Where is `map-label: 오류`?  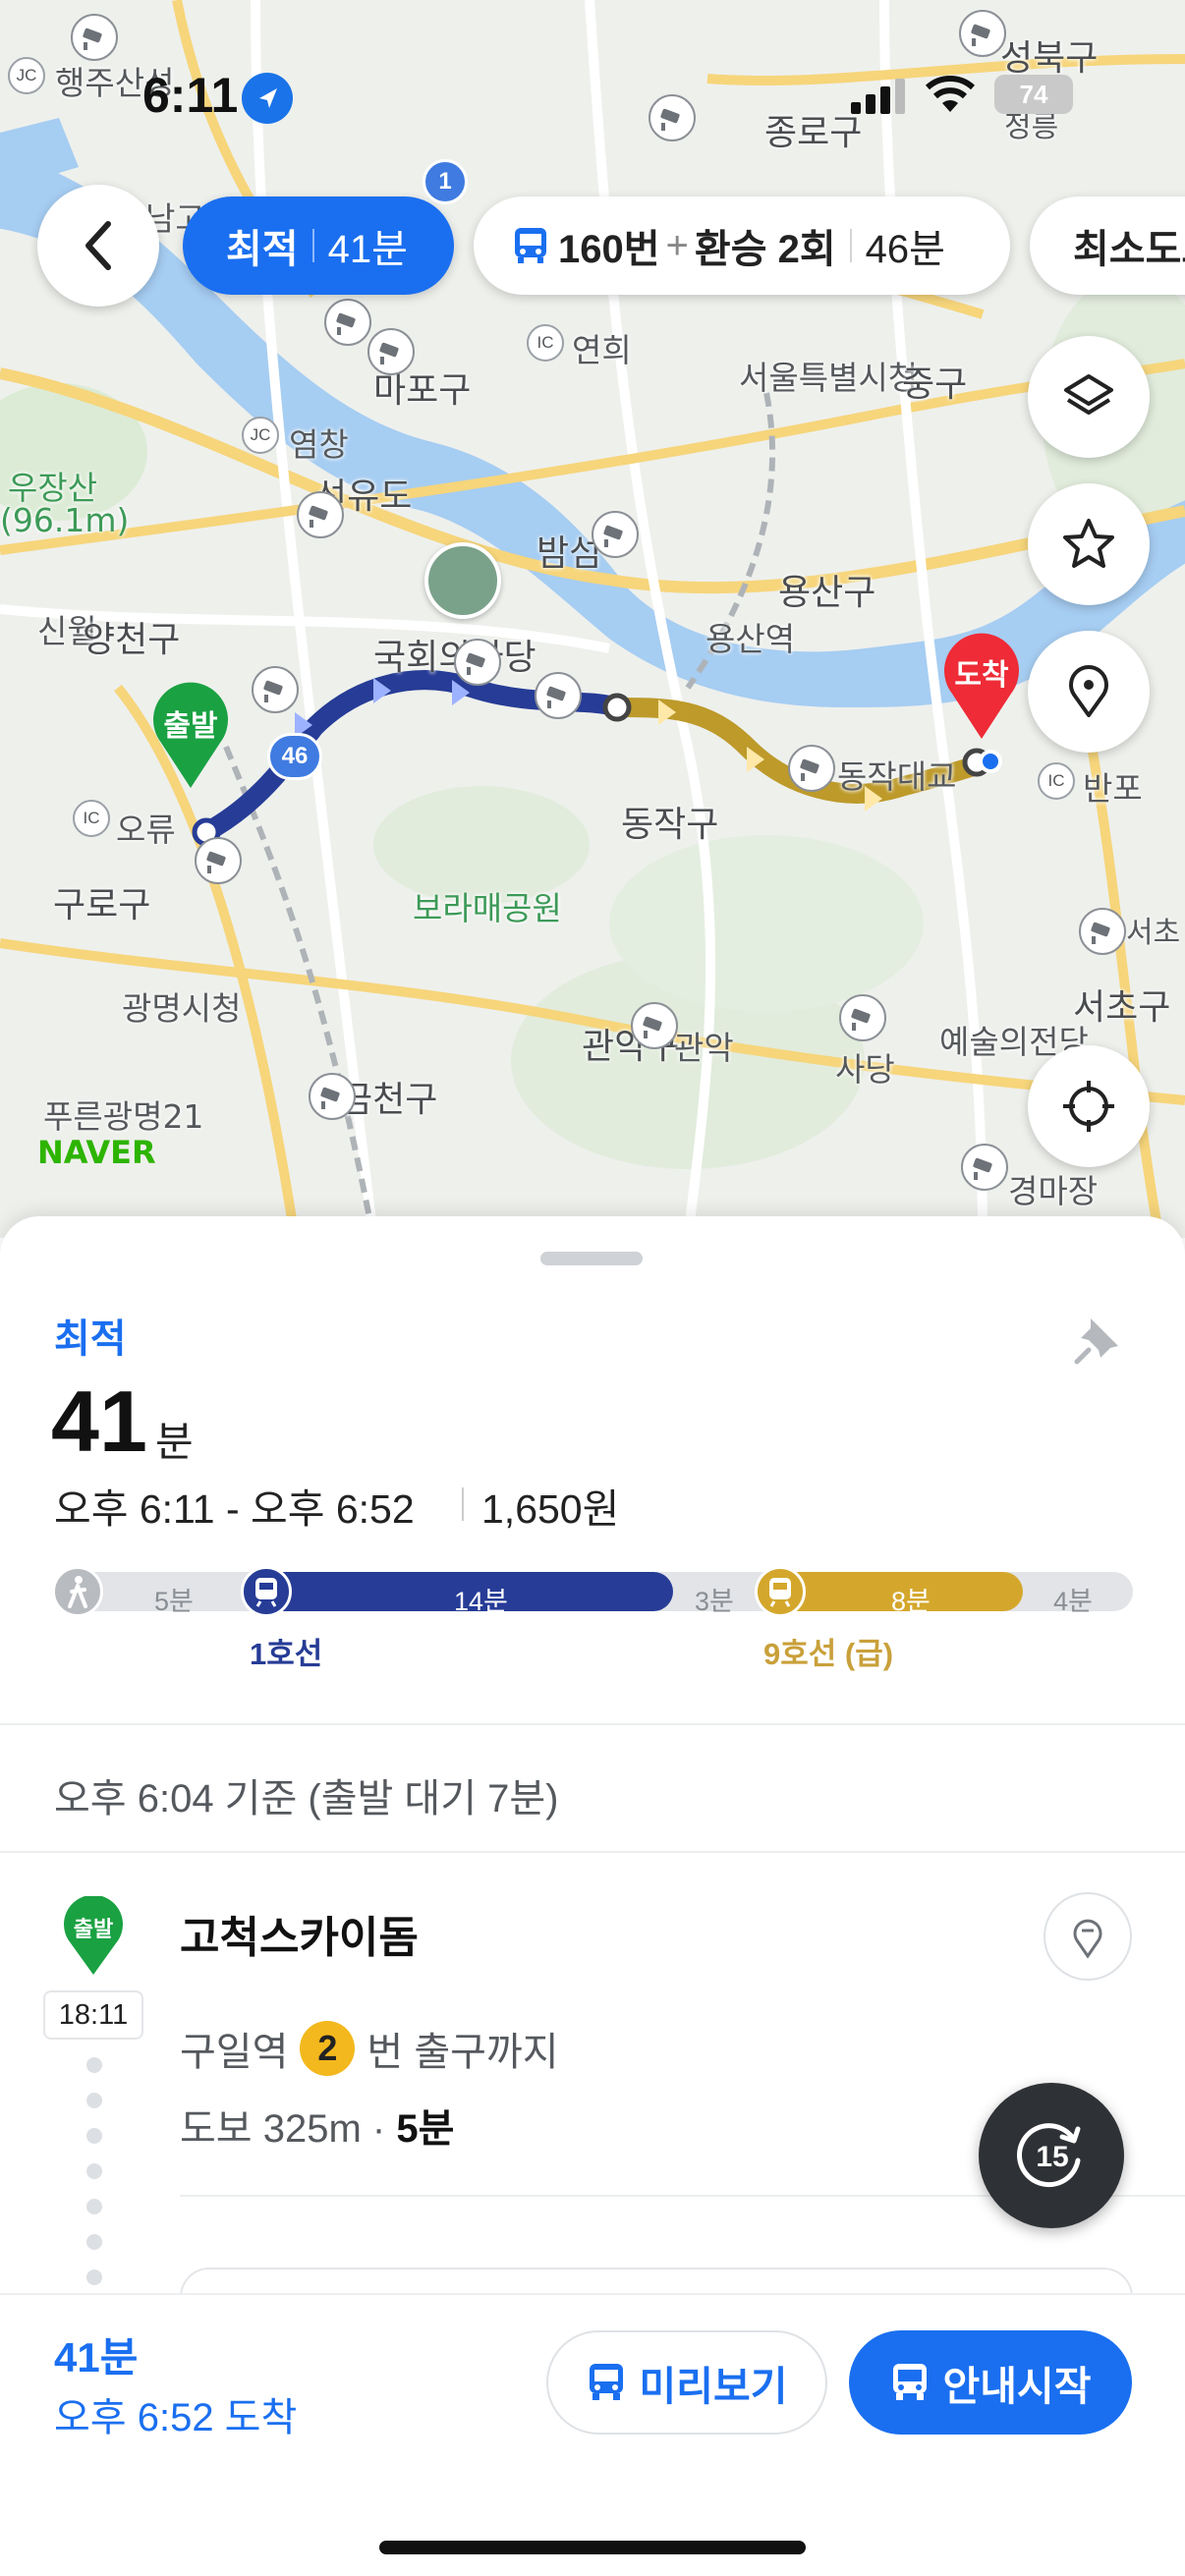
map-label: 오류 is located at coordinates (146, 830).